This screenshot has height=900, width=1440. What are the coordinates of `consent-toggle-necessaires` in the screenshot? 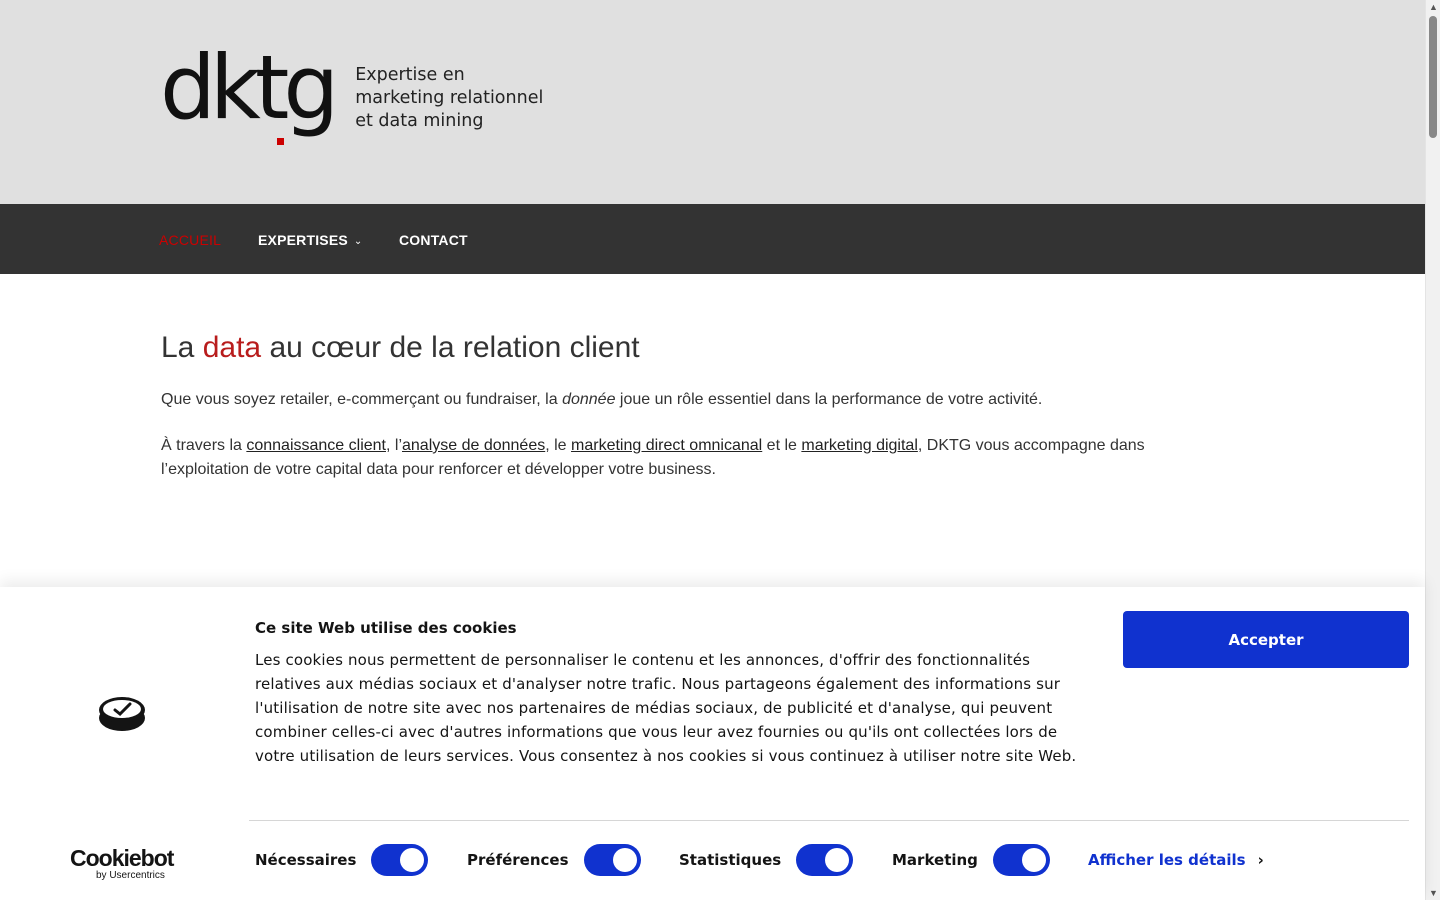 It's located at (400, 860).